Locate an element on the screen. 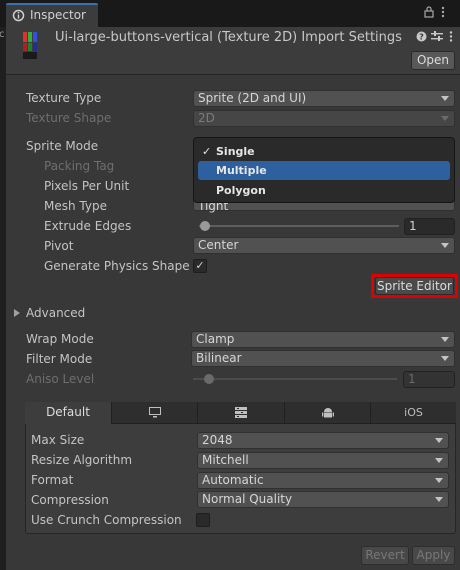 The height and width of the screenshot is (570, 460). android-icon is located at coordinates (327, 415).